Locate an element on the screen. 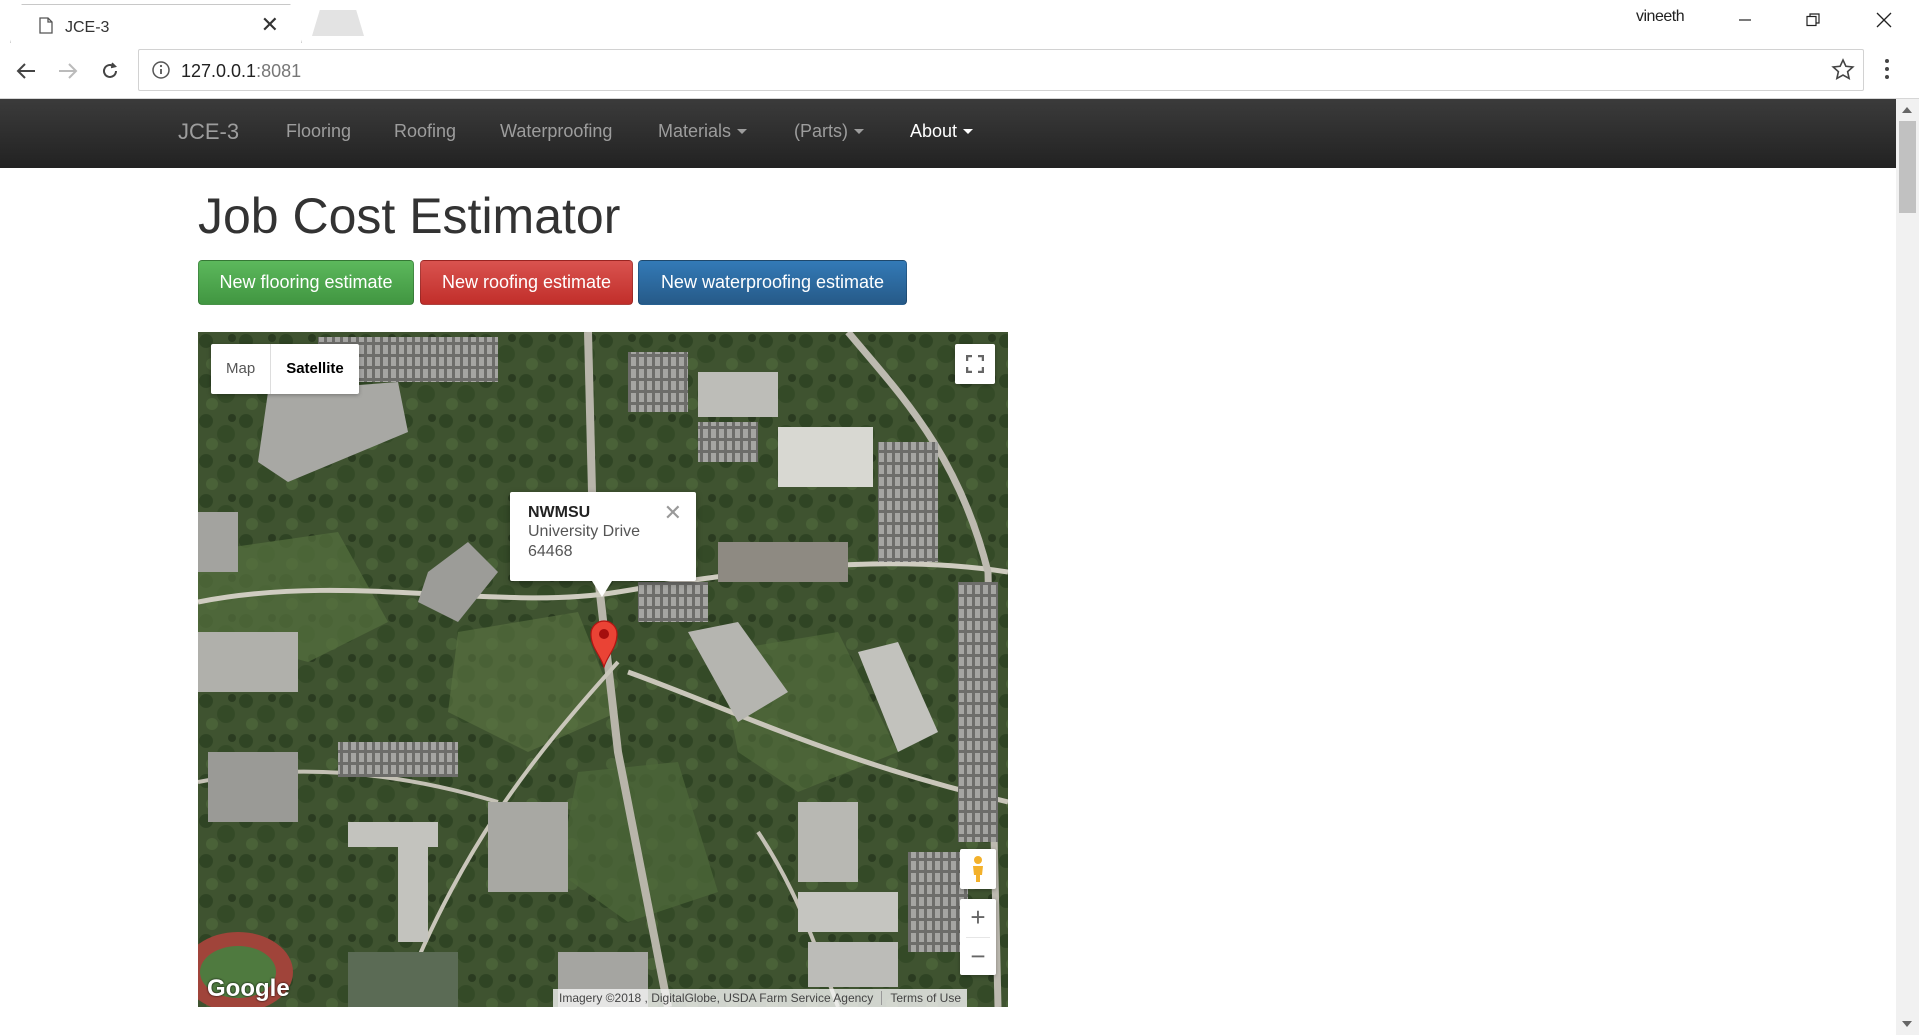 The width and height of the screenshot is (1919, 1035). terms-of-use-link: Terms of Use is located at coordinates (921, 998).